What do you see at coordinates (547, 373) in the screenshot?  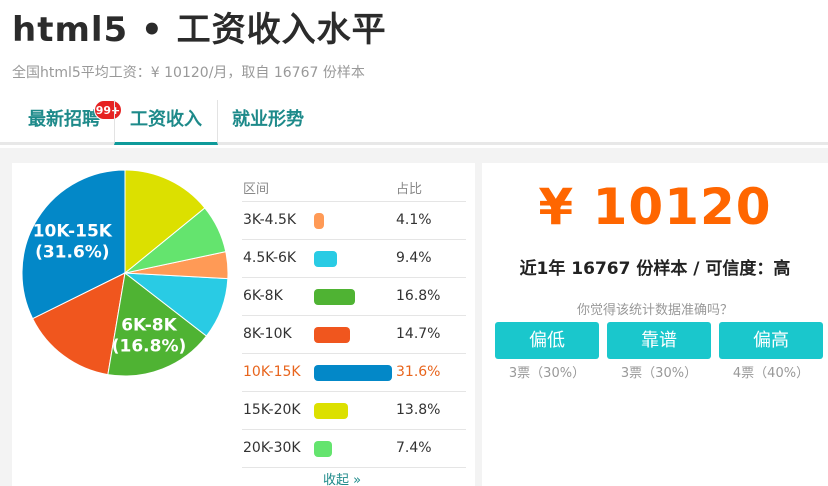 I see `vote-low-count: 3票（30%）` at bounding box center [547, 373].